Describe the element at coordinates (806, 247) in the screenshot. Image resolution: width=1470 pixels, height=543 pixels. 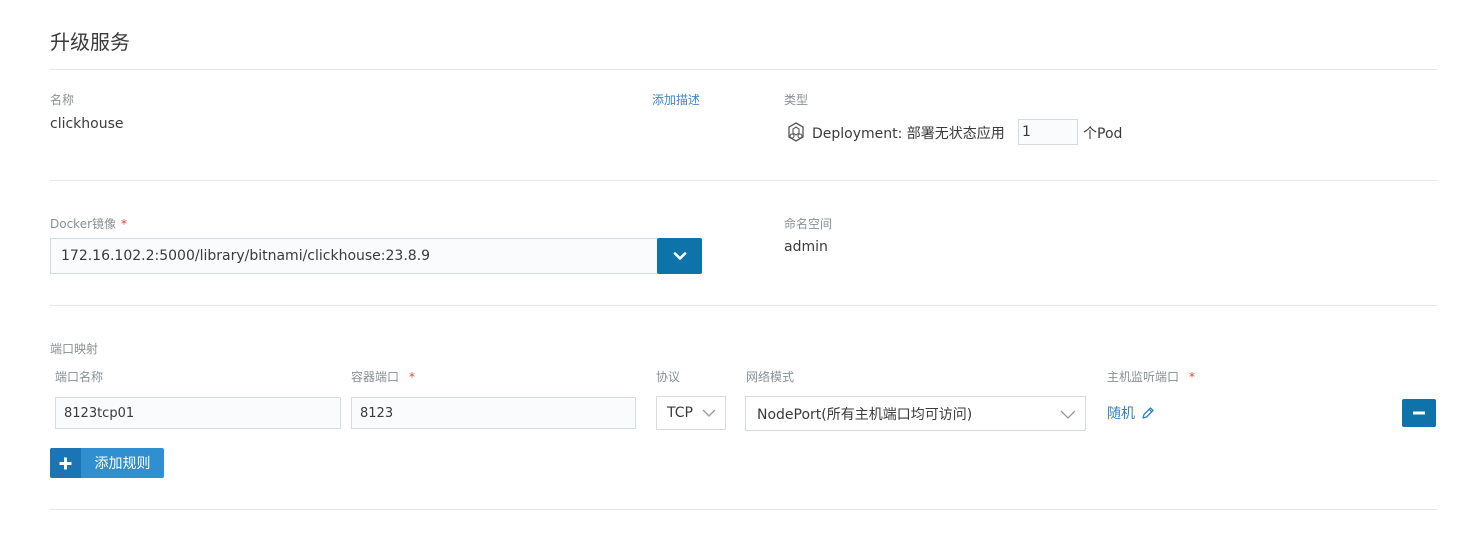
I see `namespace-value: admin` at that location.